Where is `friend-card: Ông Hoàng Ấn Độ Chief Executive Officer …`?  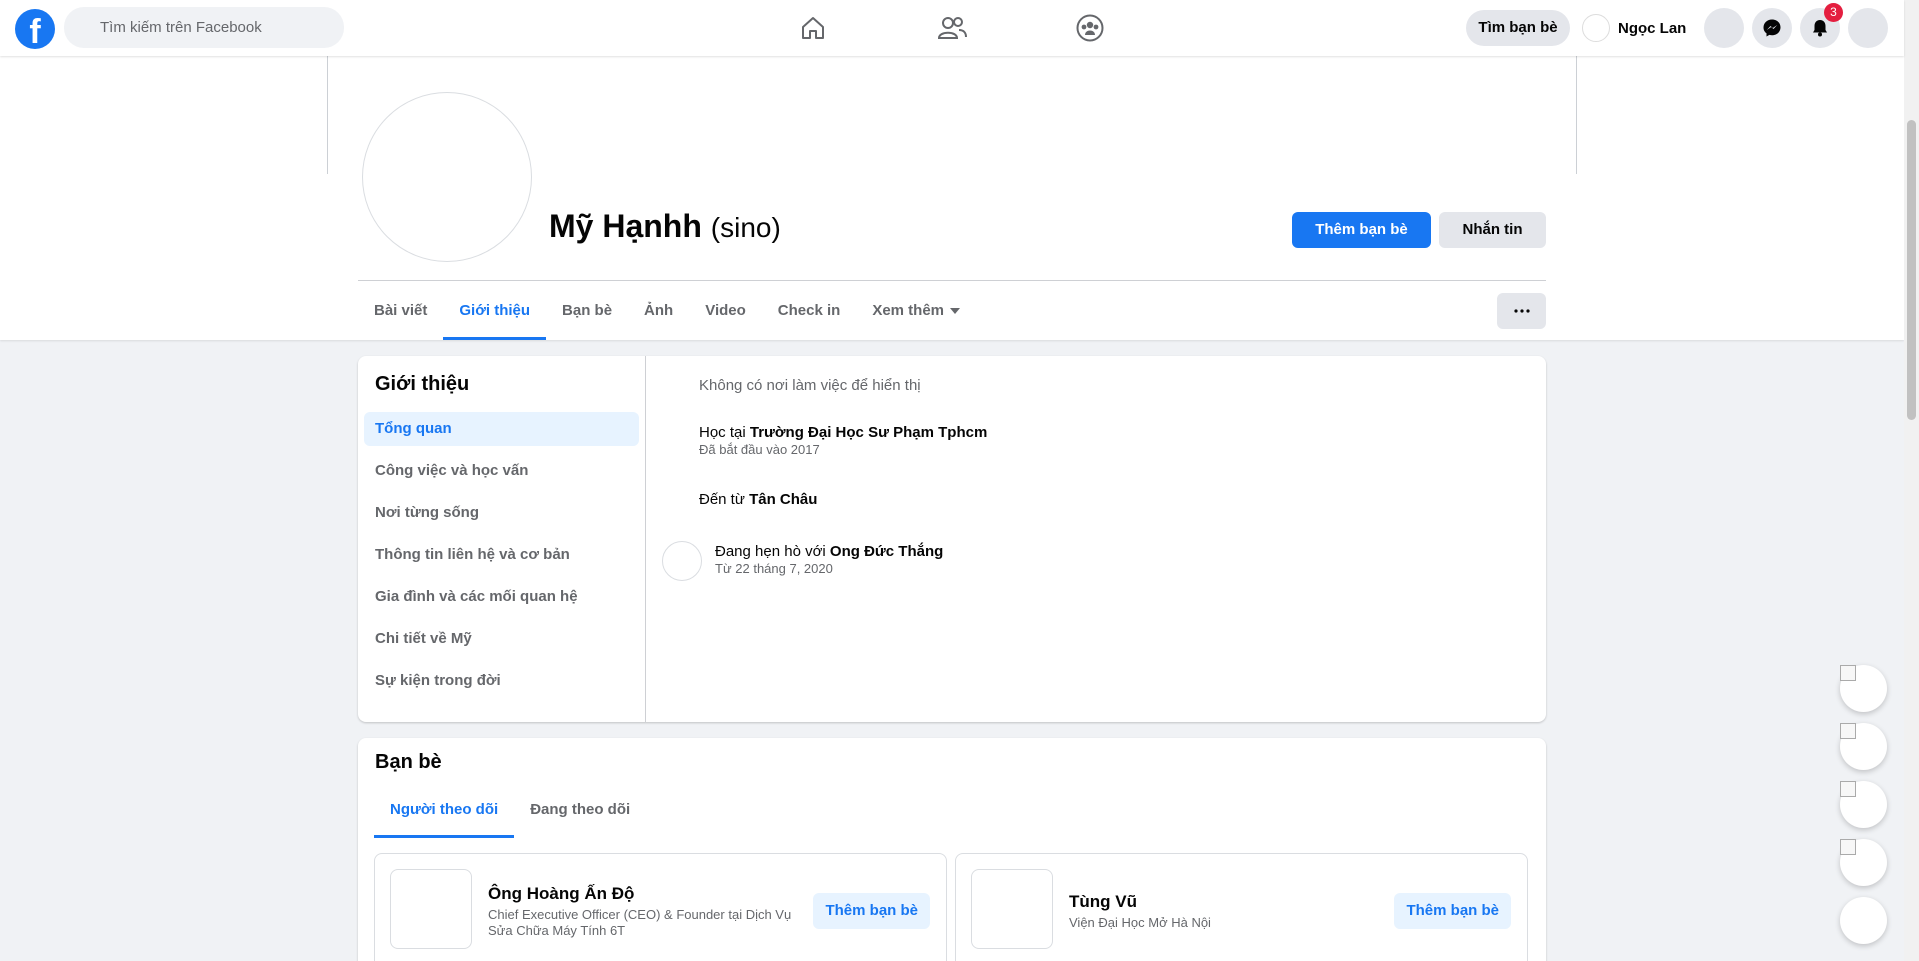
friend-card: Ông Hoàng Ấn Độ Chief Executive Officer … is located at coordinates (660, 907).